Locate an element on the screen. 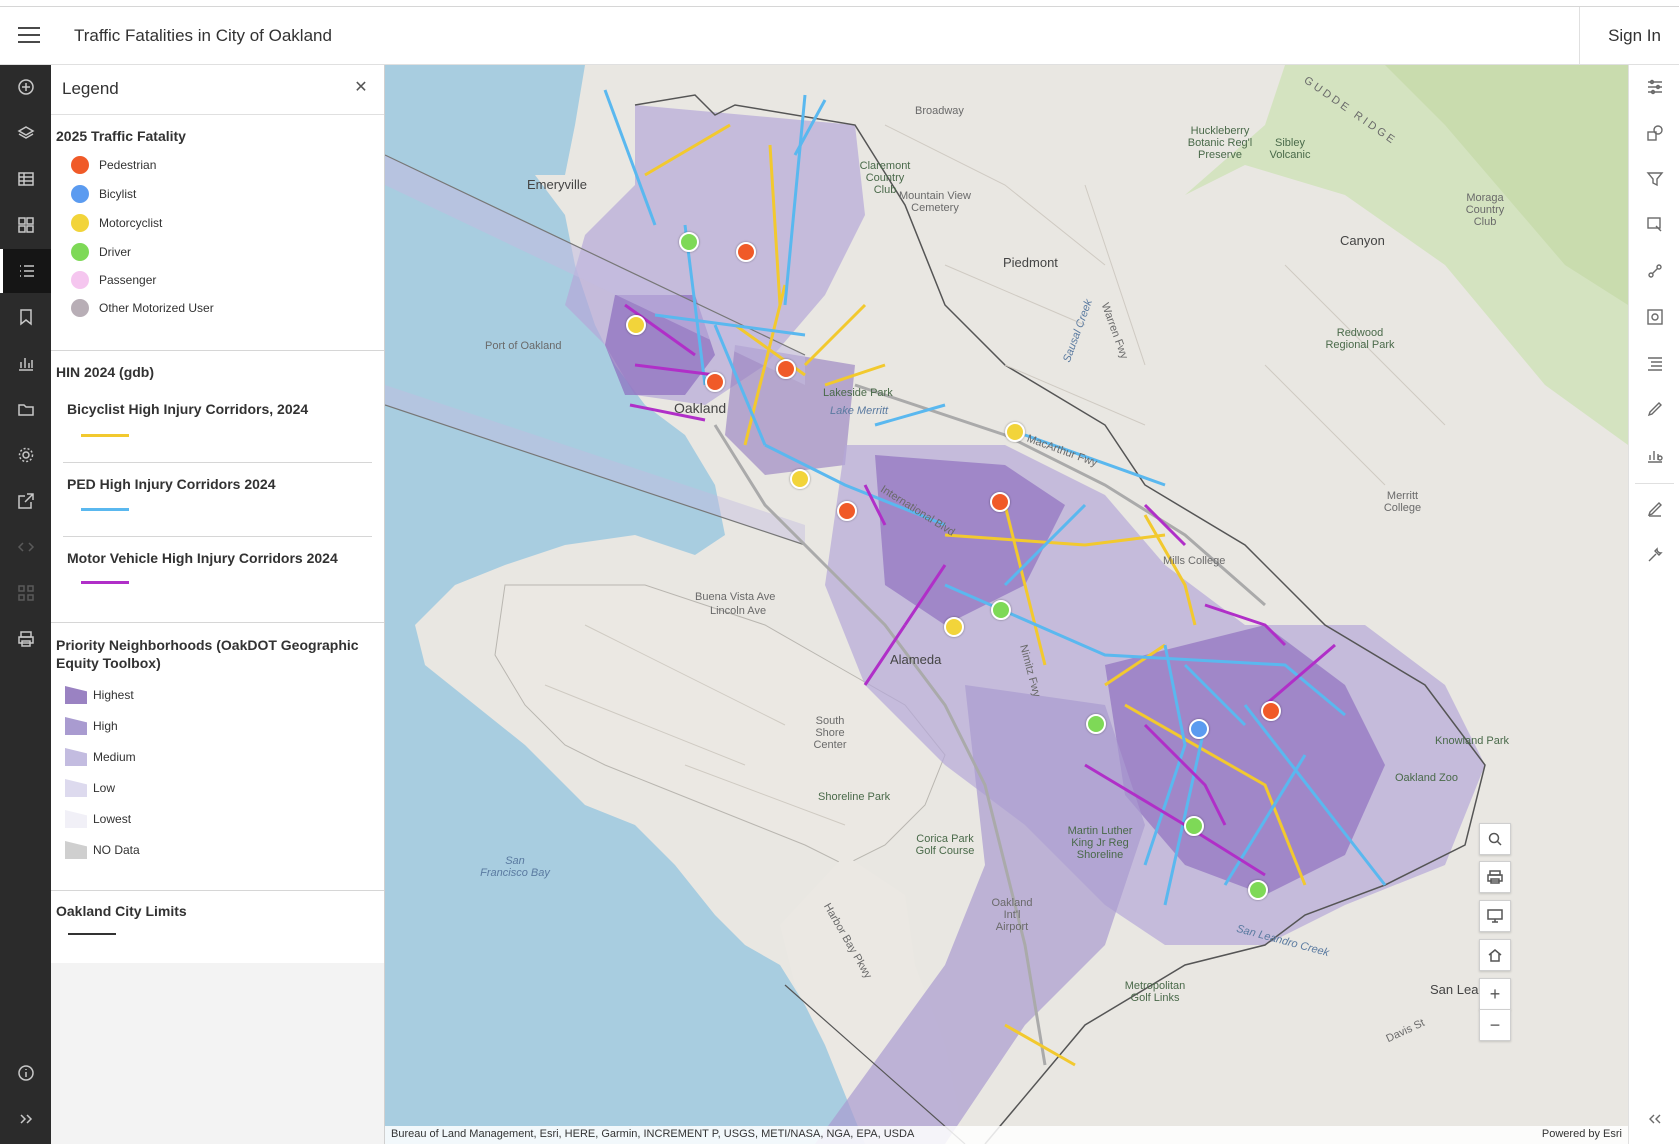 This screenshot has height=1144, width=1679. map-label-corica: Corica Park Golf Course is located at coordinates (945, 845).